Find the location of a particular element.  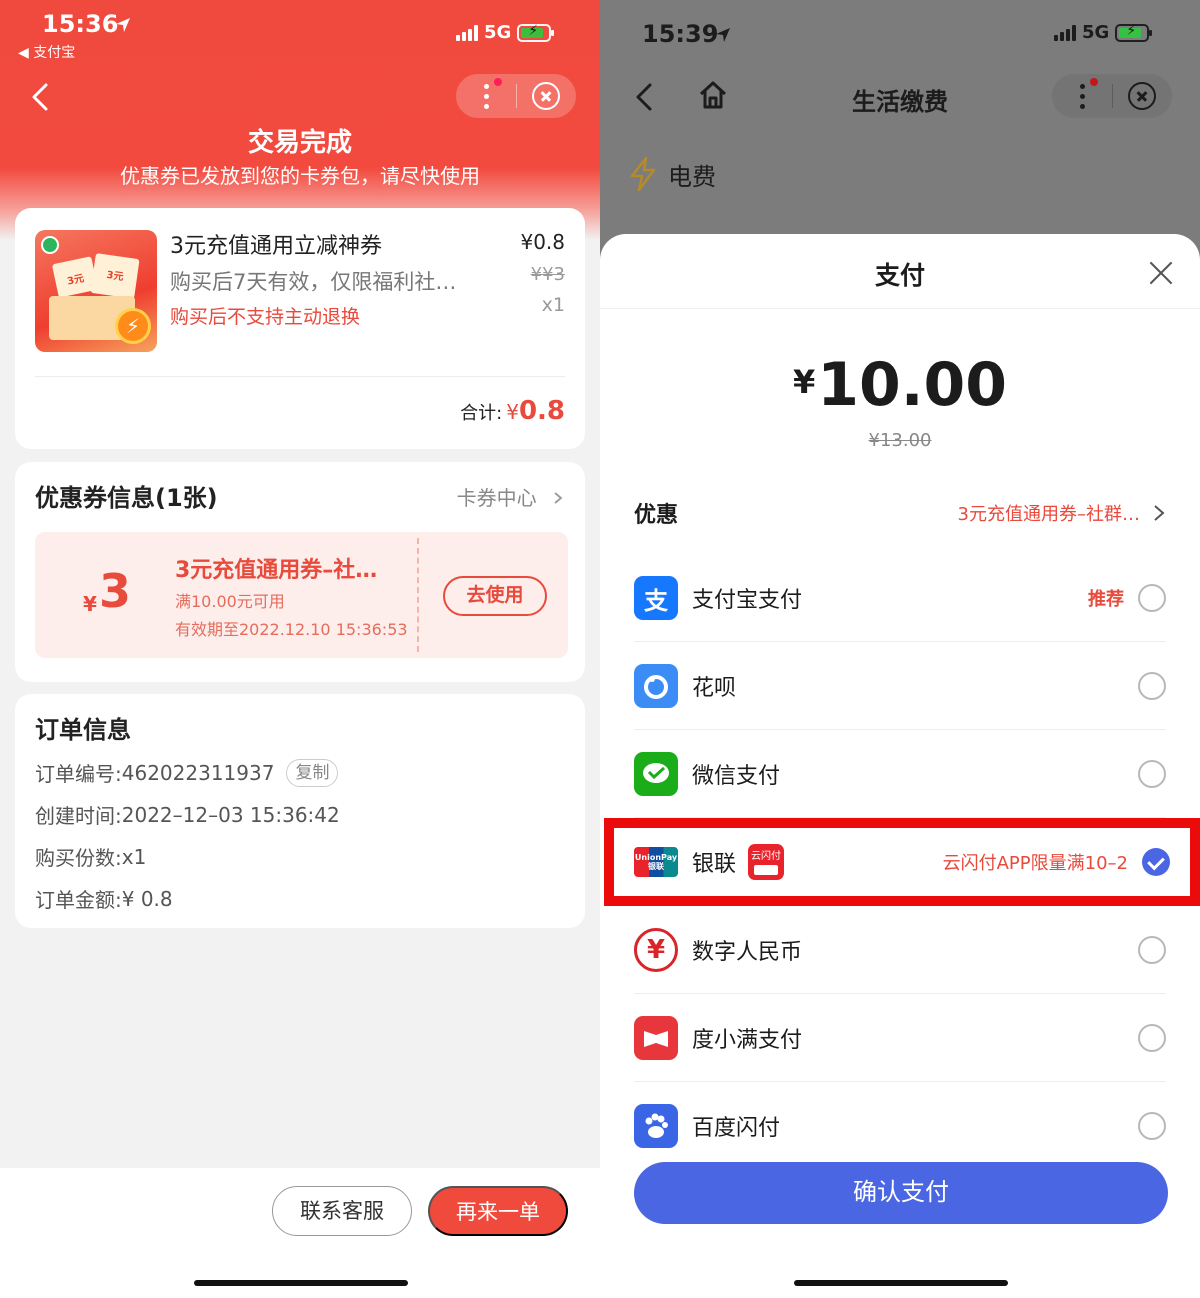

amount-value: 10.00 is located at coordinates (912, 385).